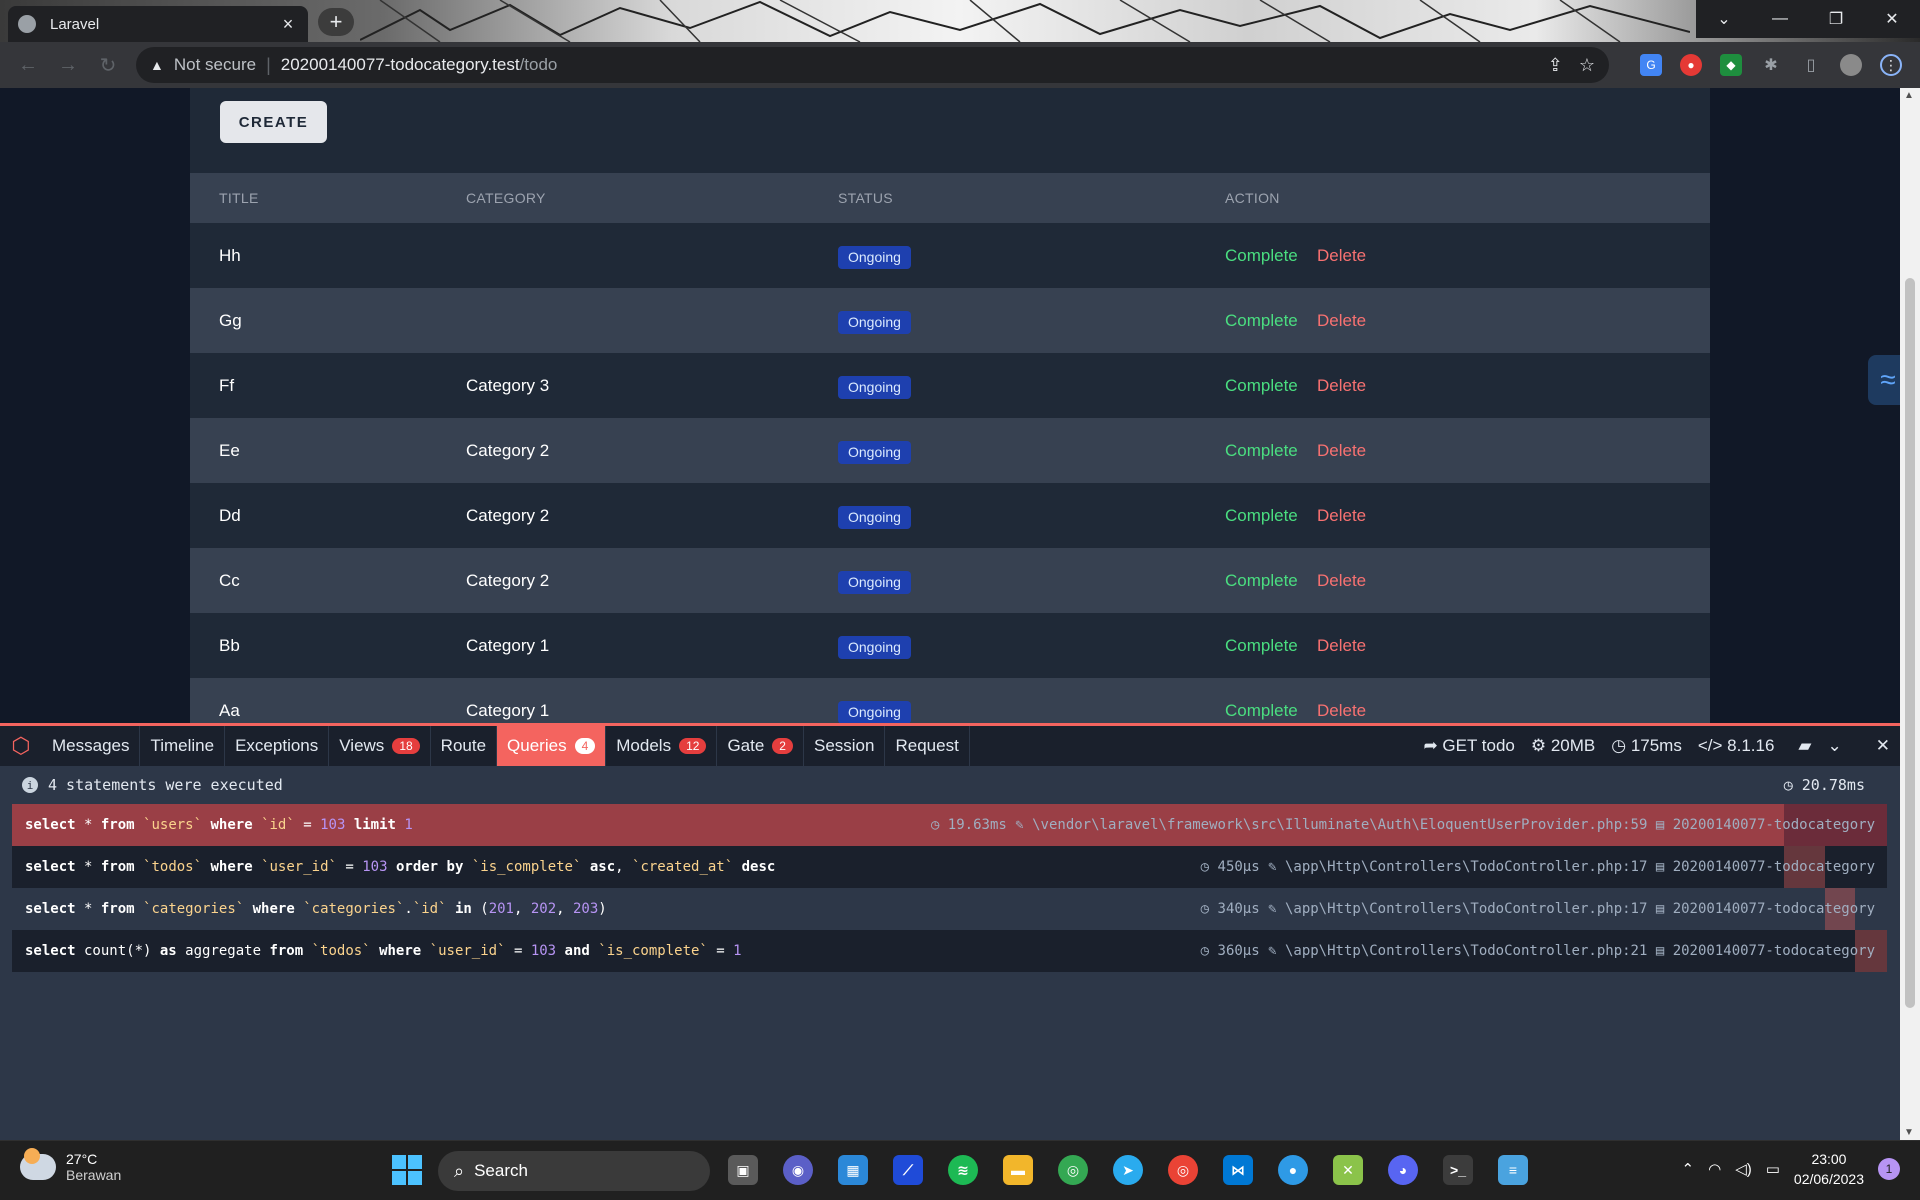 The height and width of the screenshot is (1200, 1920). I want to click on vscode-icon: ⋈, so click(1238, 1170).